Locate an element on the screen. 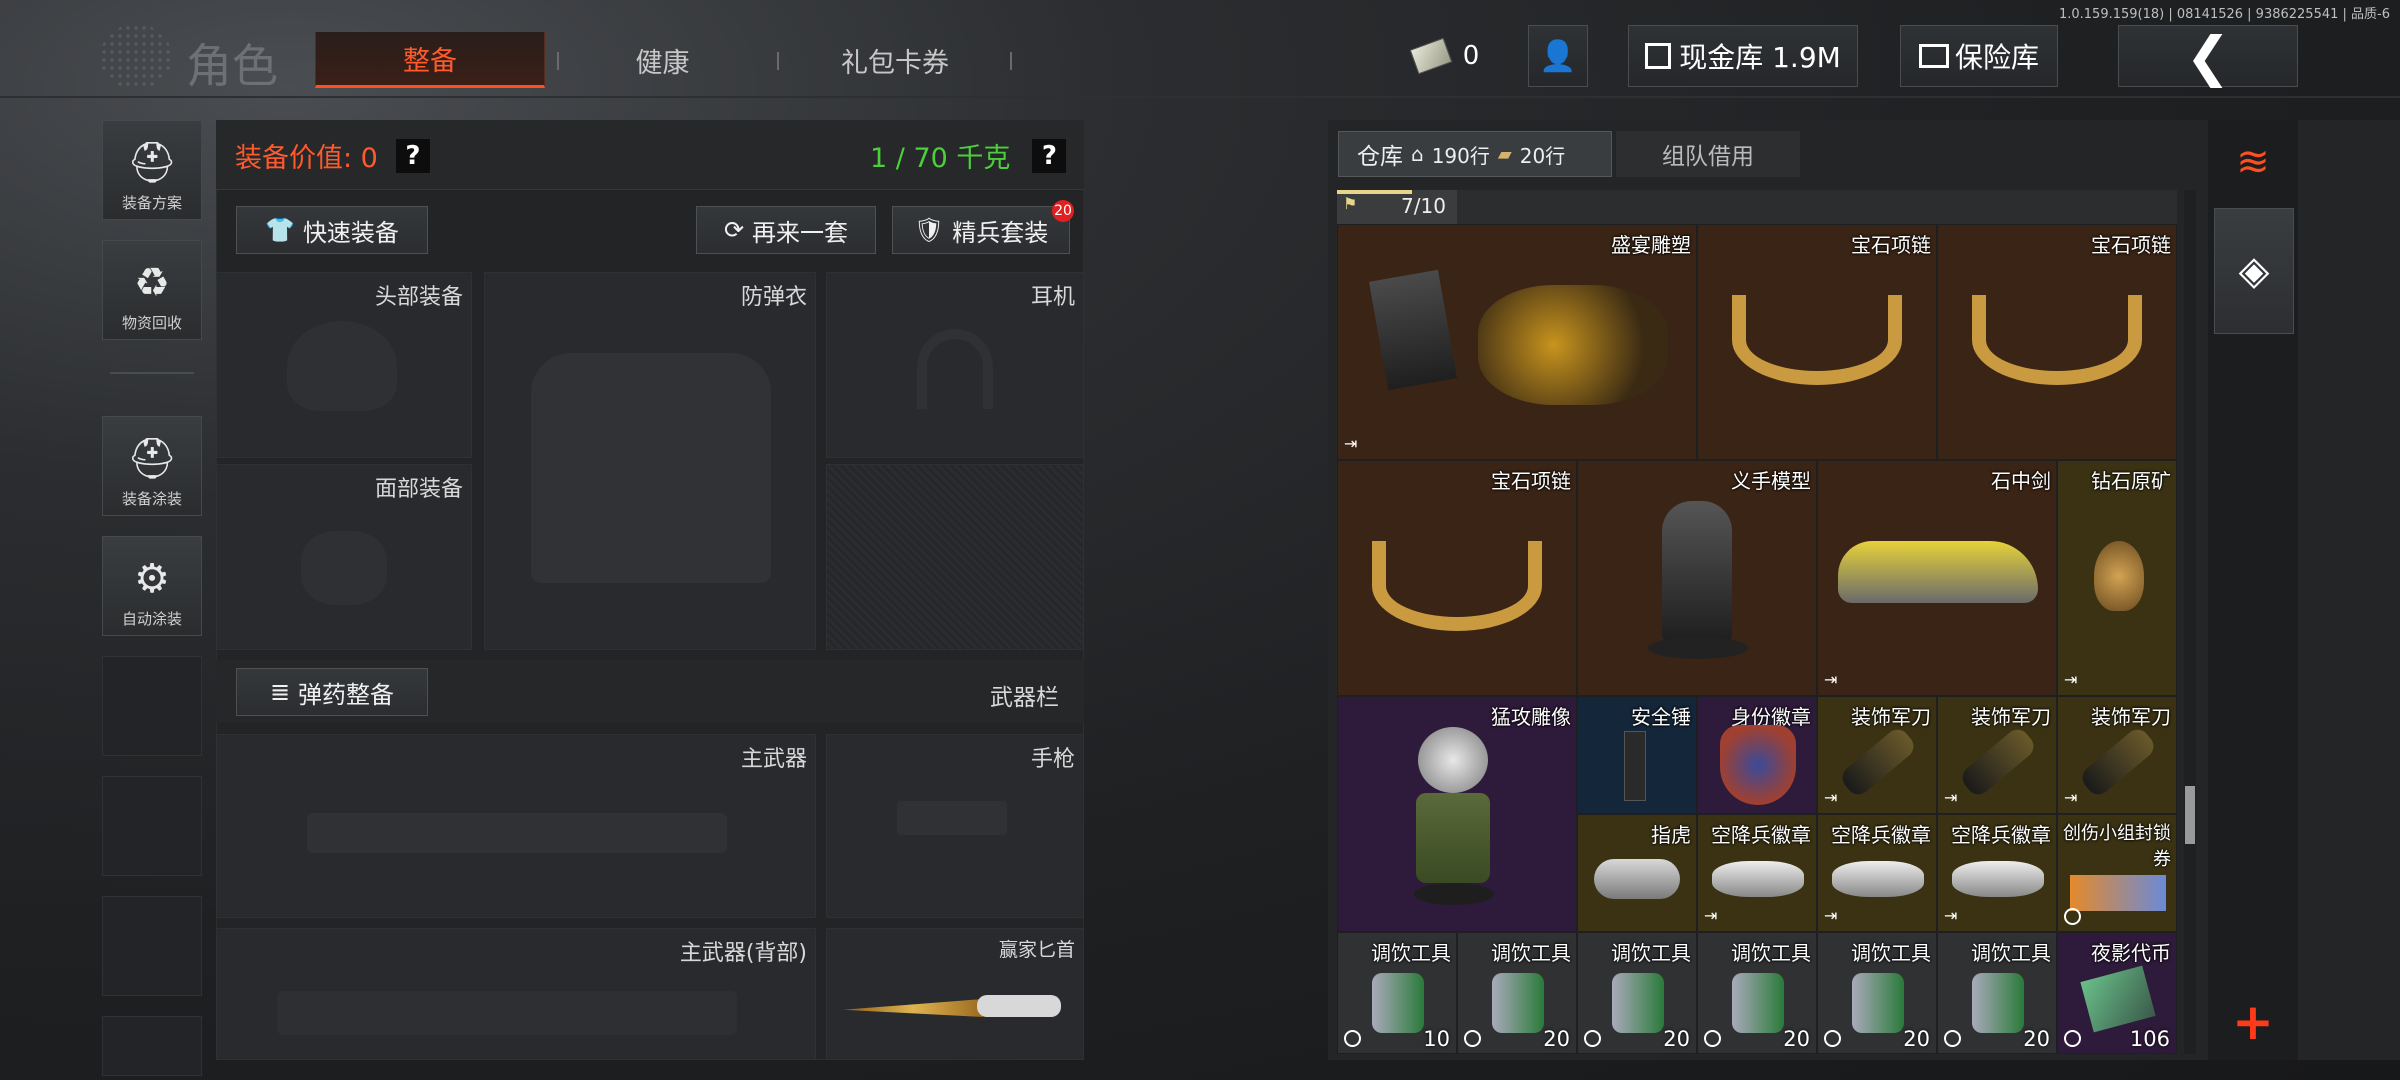 This screenshot has height=1080, width=2400. item-sword-in-stone: 石中剑 ⇥ is located at coordinates (1937, 578).